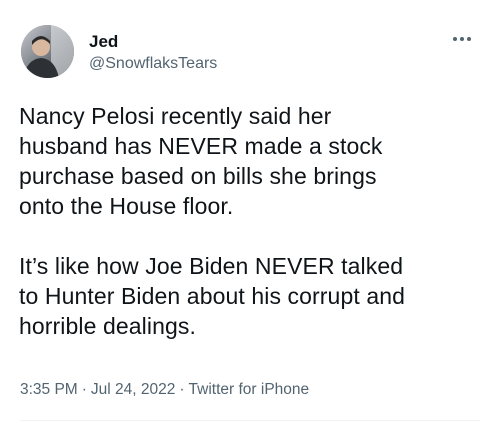  I want to click on tweet-metadata: 3:35 PM · Jul 24, 2022 · Twitter for iPhone, so click(164, 390).